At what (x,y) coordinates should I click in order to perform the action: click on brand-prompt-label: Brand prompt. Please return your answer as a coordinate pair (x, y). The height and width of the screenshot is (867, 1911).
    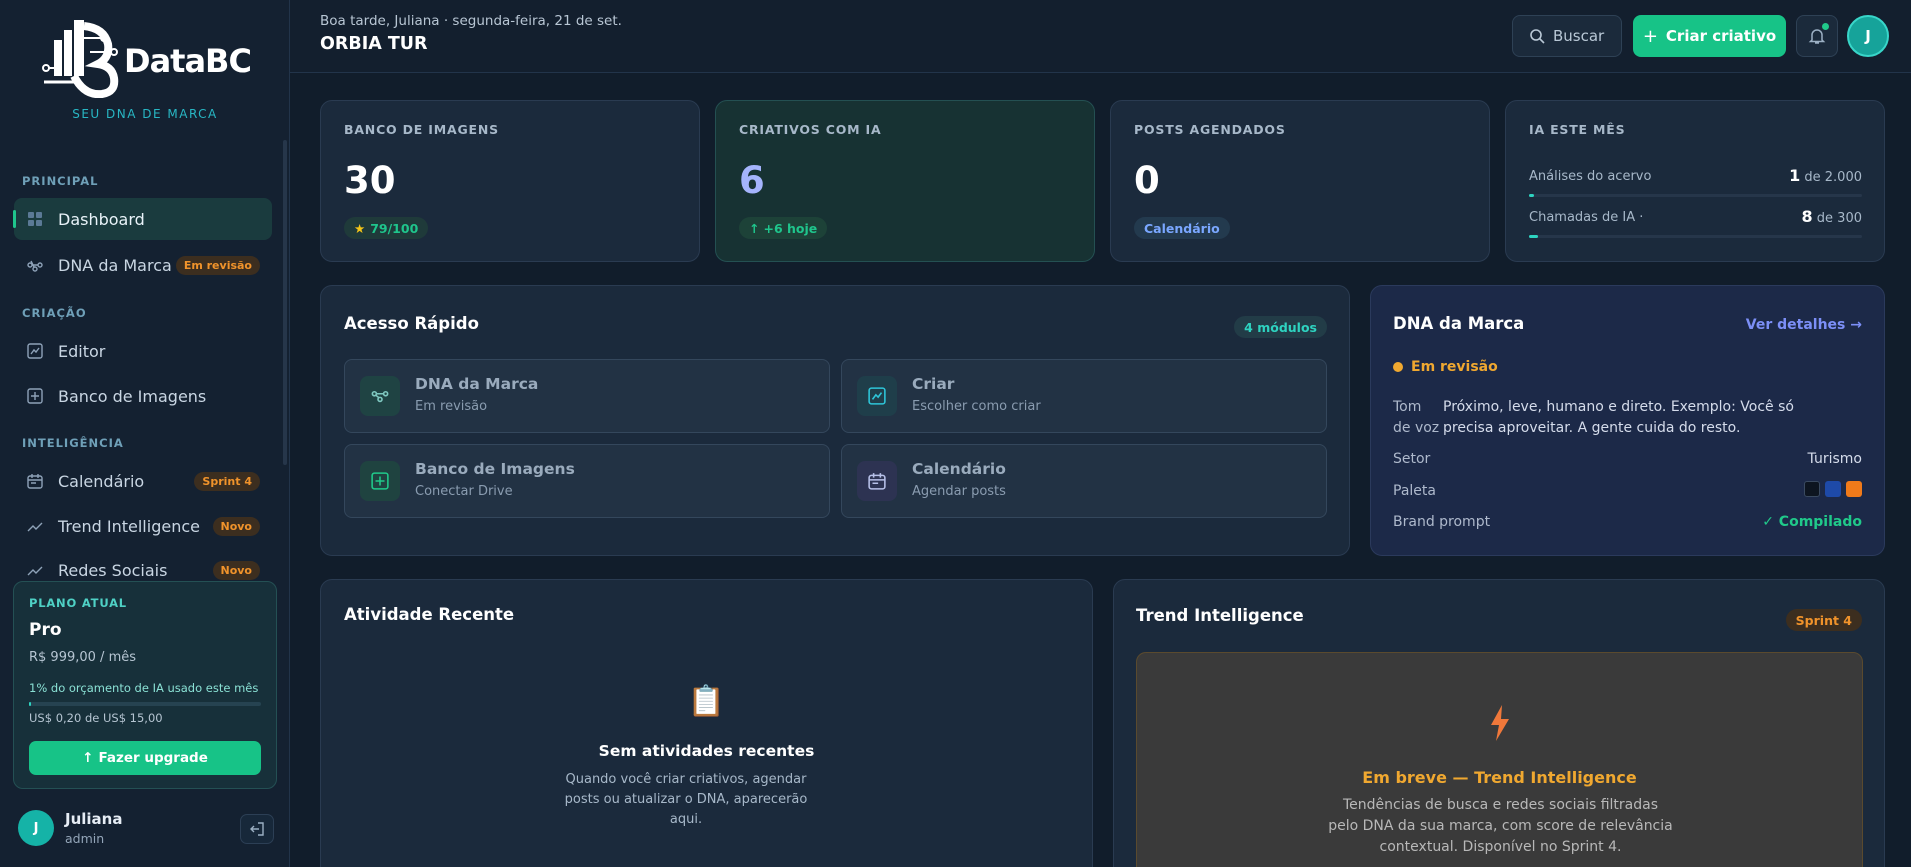
    Looking at the image, I should click on (1442, 522).